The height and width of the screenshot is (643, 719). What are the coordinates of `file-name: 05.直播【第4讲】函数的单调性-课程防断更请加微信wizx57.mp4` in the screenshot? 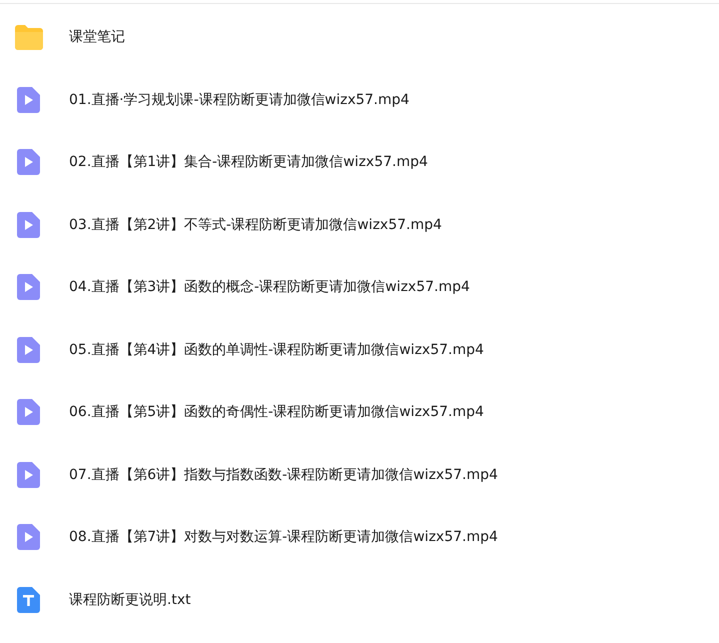 It's located at (276, 349).